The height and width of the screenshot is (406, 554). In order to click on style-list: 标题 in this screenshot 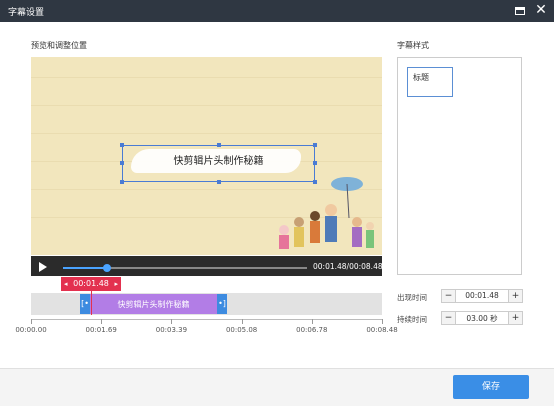, I will do `click(459, 166)`.